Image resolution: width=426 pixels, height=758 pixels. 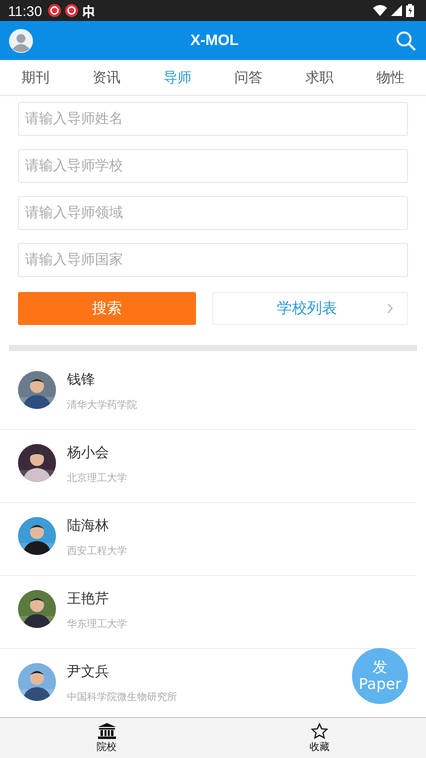 I want to click on search-icon, so click(x=406, y=40).